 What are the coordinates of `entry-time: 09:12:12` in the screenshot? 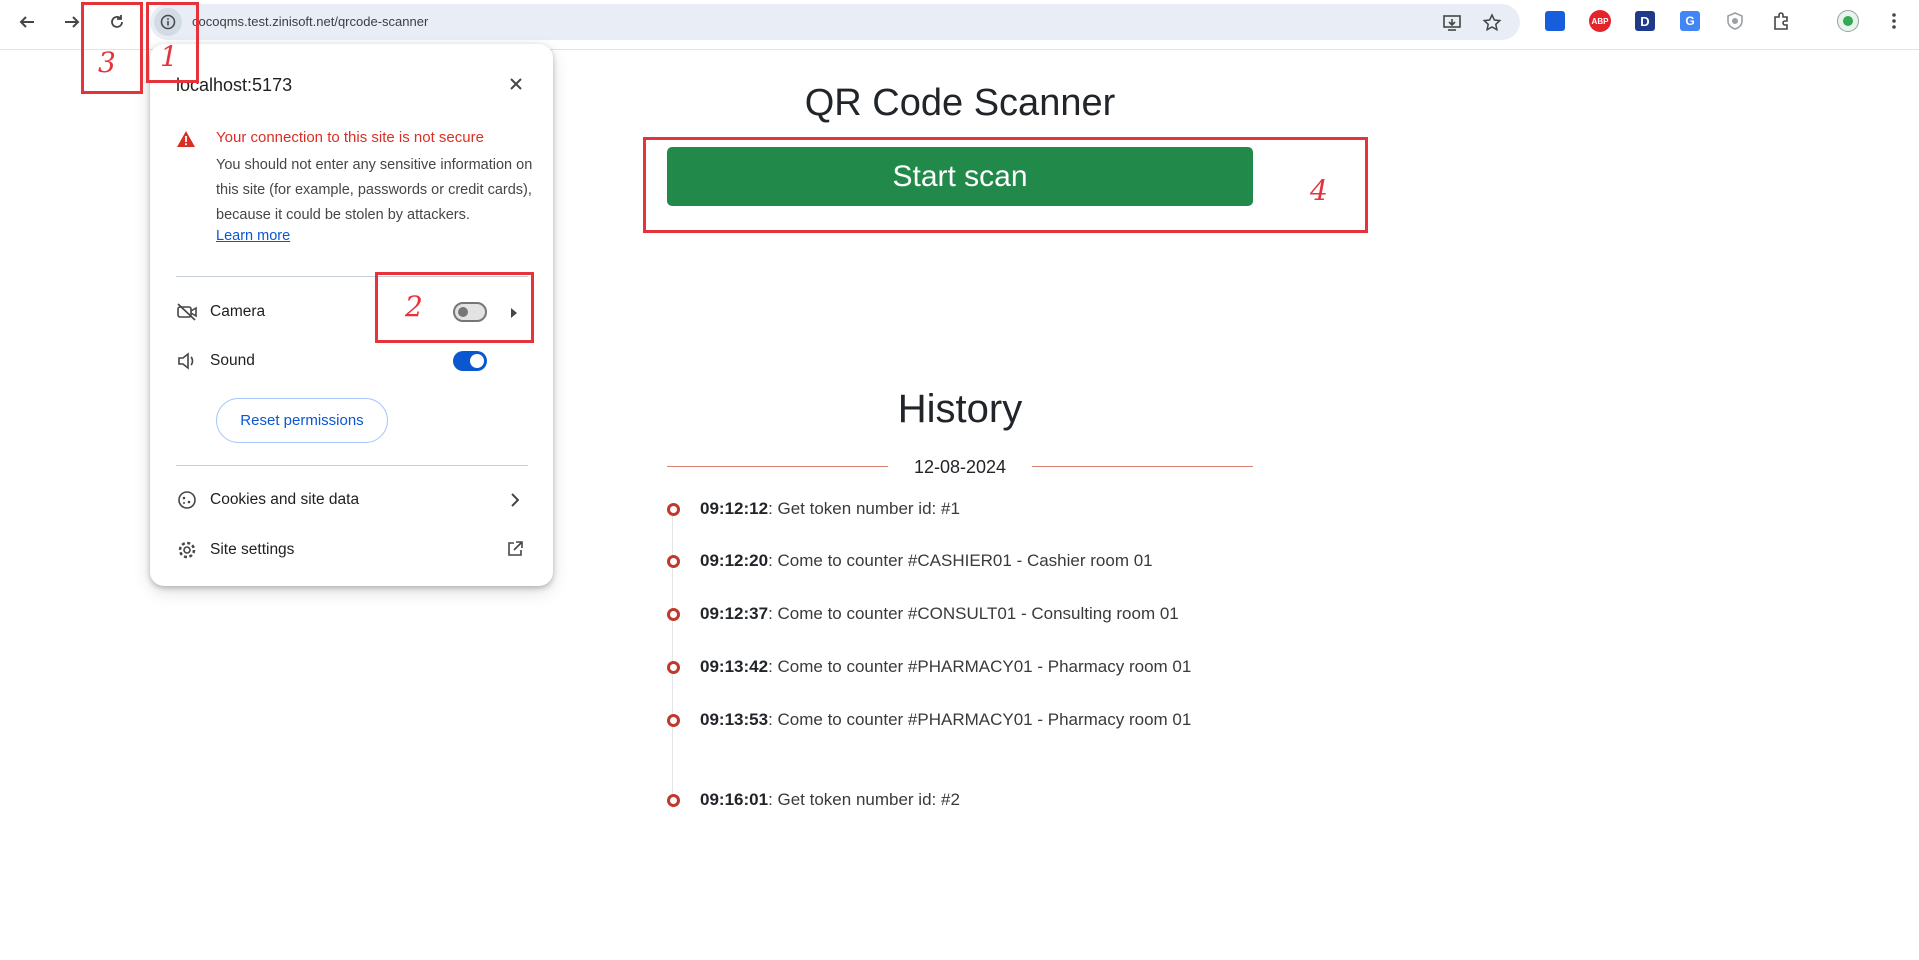 It's located at (734, 508).